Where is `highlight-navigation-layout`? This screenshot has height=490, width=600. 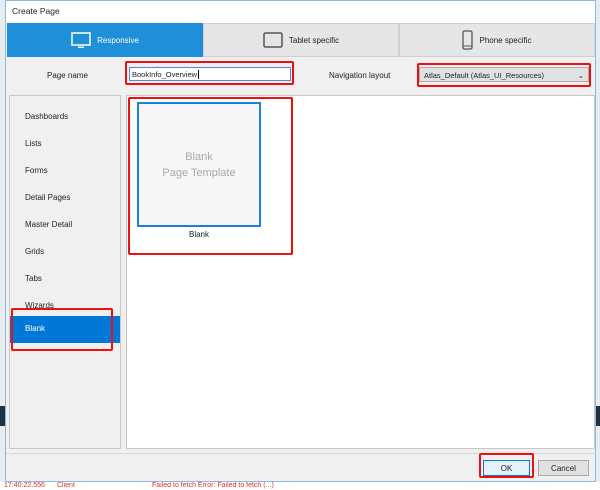 highlight-navigation-layout is located at coordinates (504, 75).